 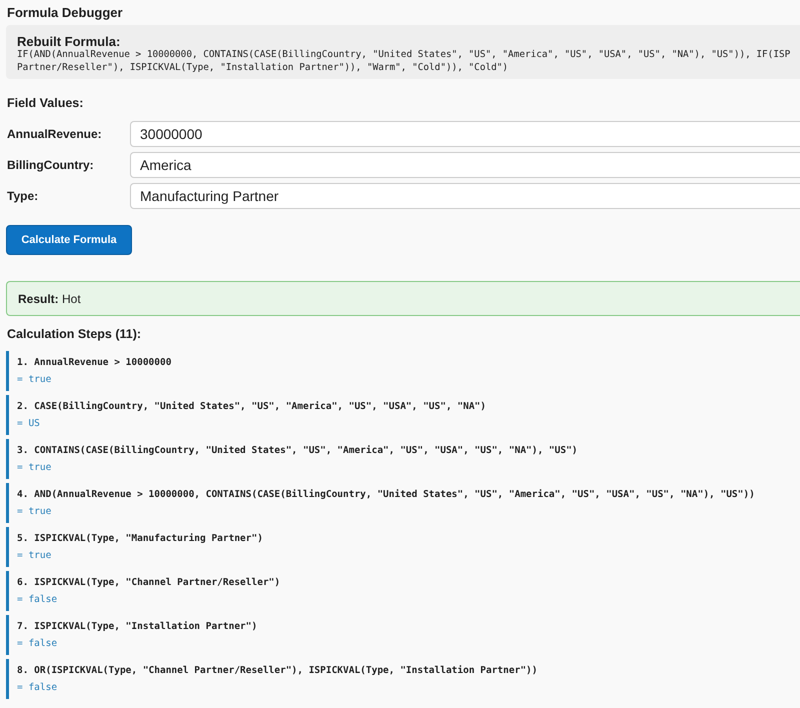 I want to click on input-field: America, so click(x=465, y=165).